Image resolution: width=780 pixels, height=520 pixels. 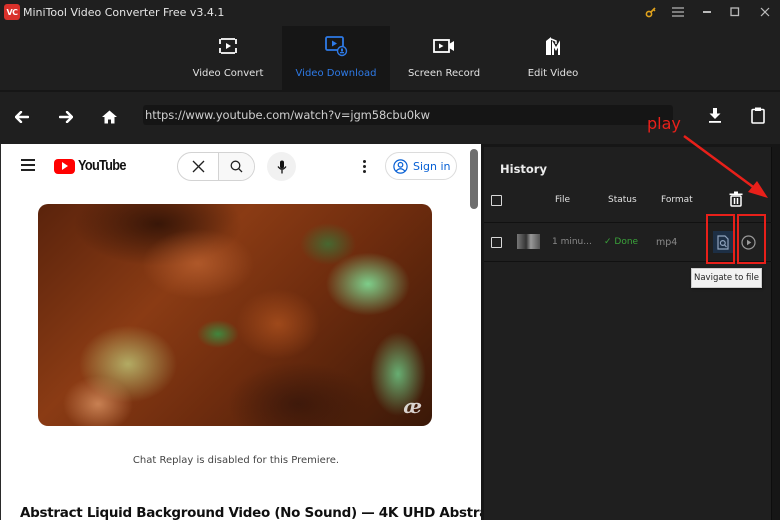 I want to click on youtube-search, so click(x=216, y=166).